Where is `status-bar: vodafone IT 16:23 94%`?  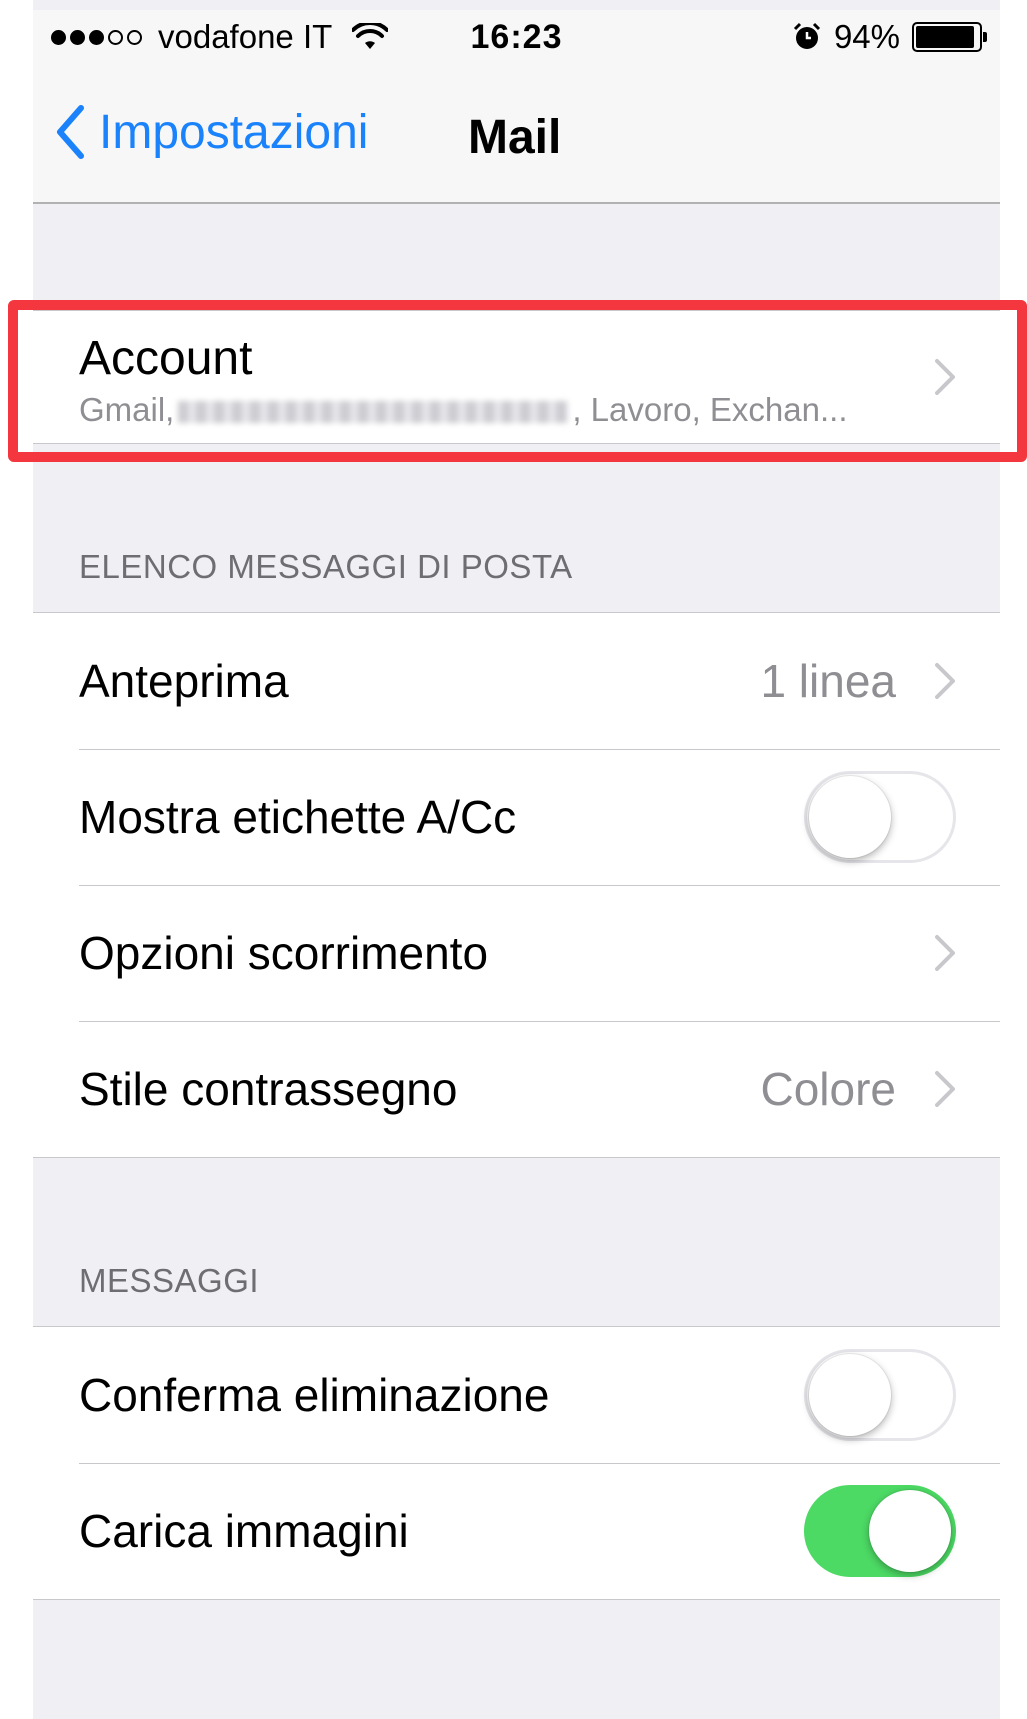
status-bar: vodafone IT 16:23 94% is located at coordinates (516, 42).